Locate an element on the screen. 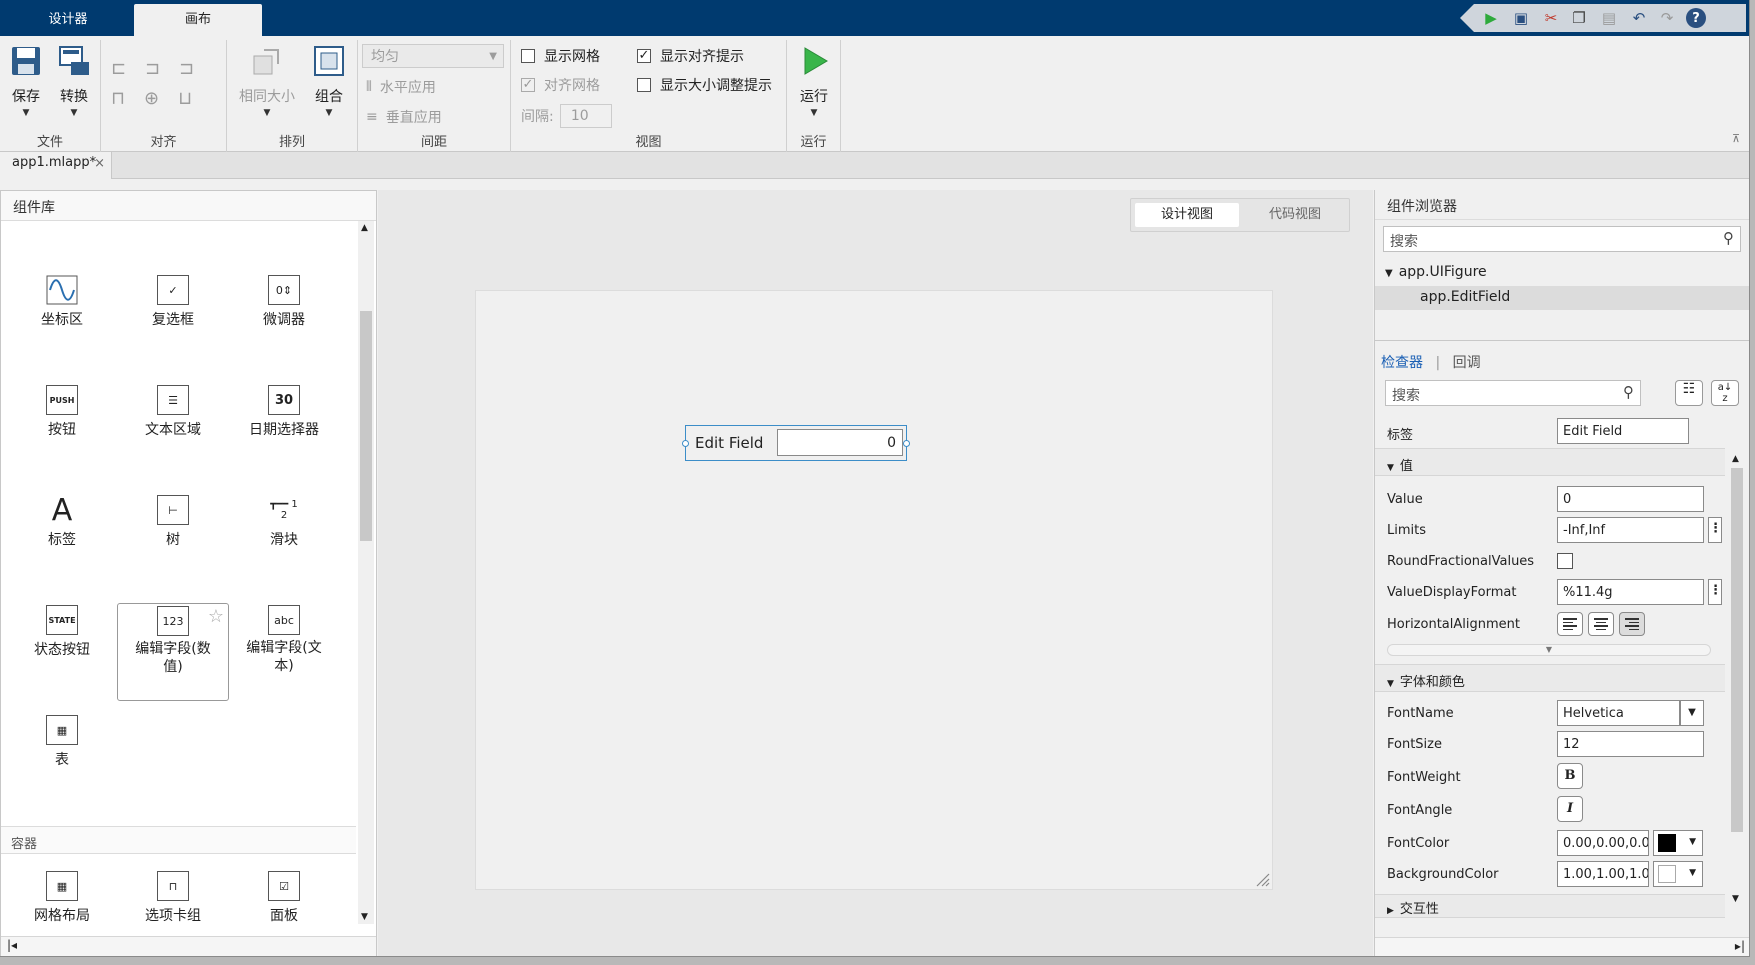 Image resolution: width=1755 pixels, height=965 pixels. library-horizontal-scrollbar: |◂ is located at coordinates (188, 946).